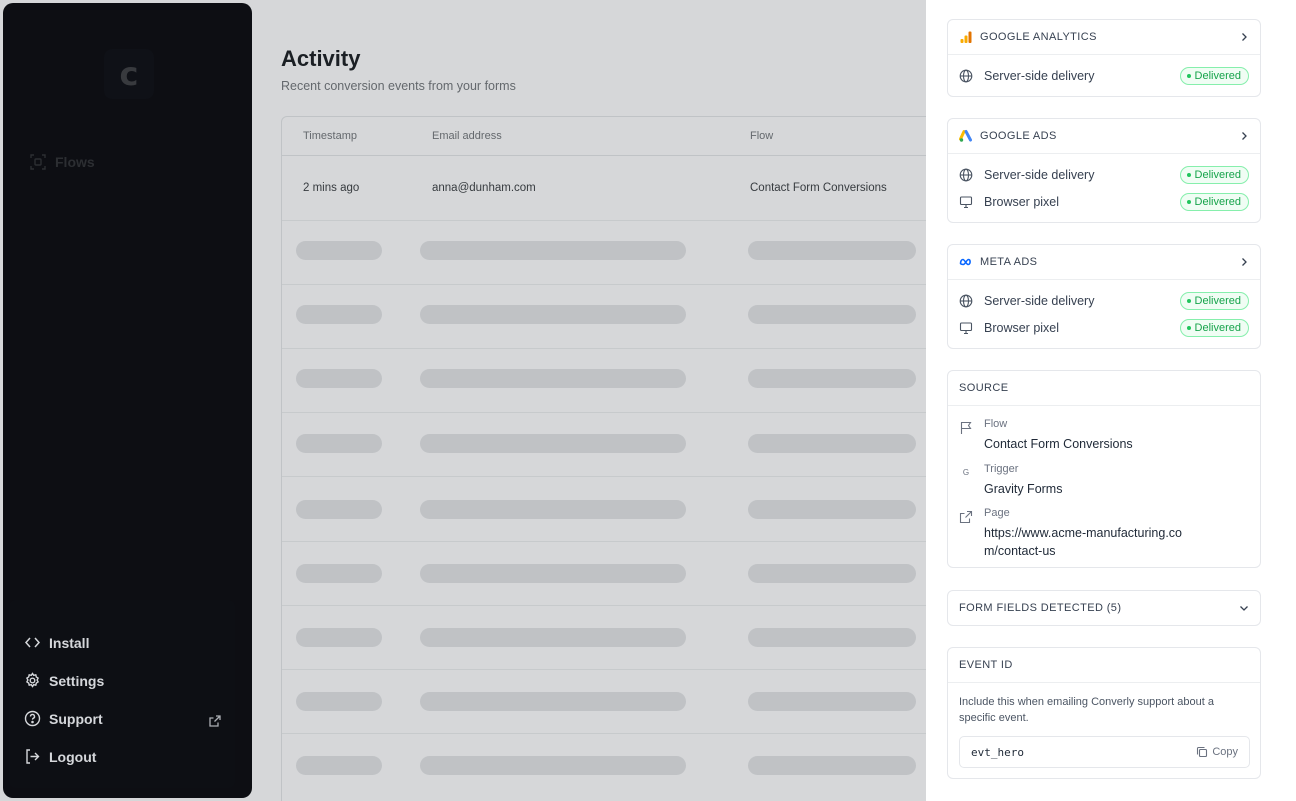 The width and height of the screenshot is (1296, 801). I want to click on sidebar-item-logout: Logout, so click(60, 756).